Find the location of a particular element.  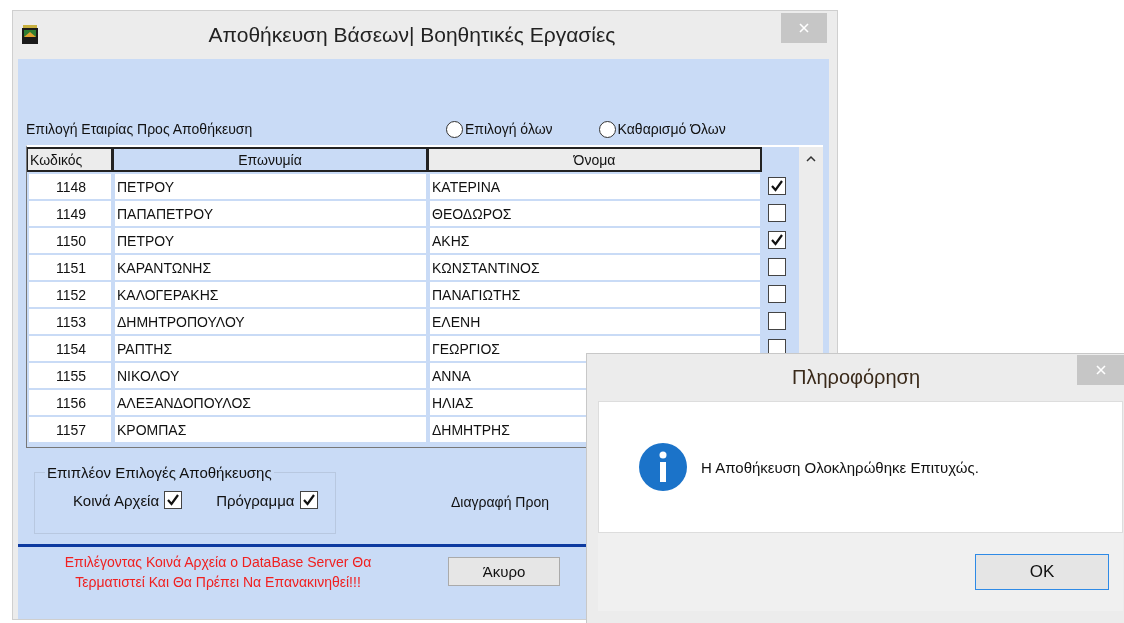

table-cell: ΑΛΕΞΑΝΔΟΠΟΥΛΟΣ is located at coordinates (270, 402).